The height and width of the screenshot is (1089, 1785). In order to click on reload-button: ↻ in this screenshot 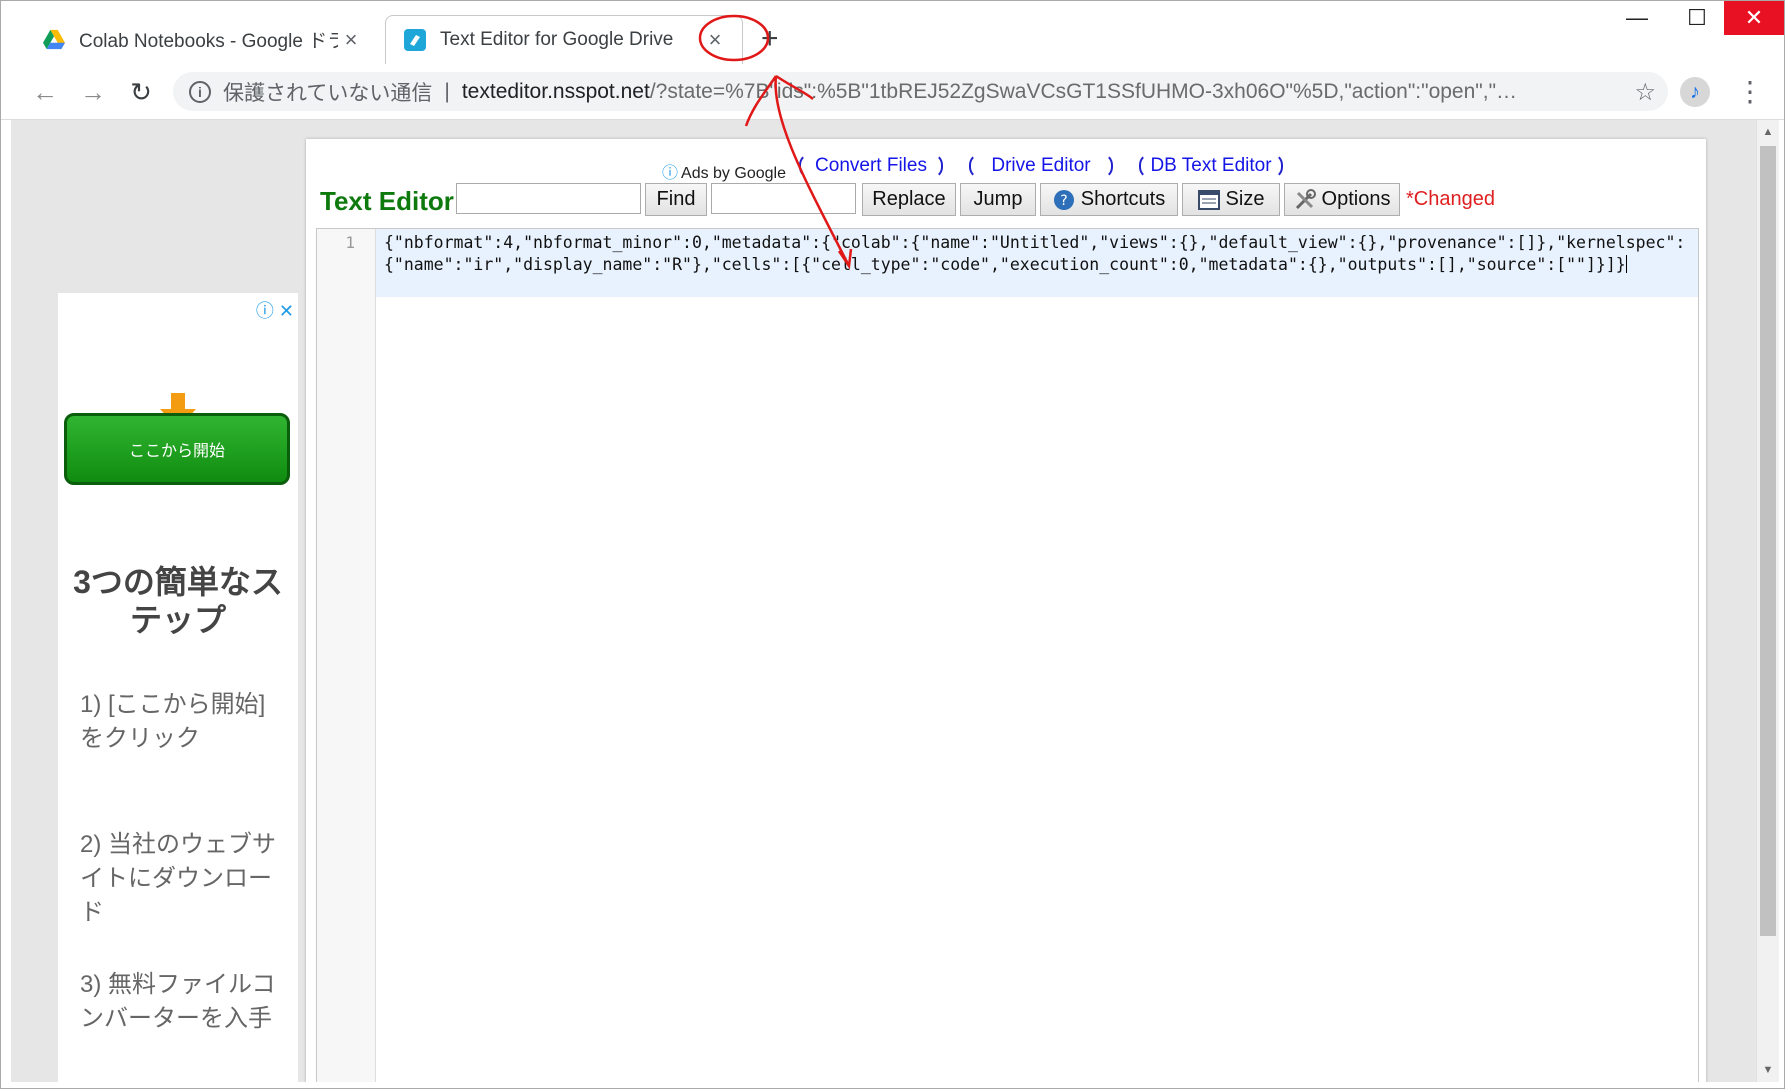, I will do `click(141, 92)`.